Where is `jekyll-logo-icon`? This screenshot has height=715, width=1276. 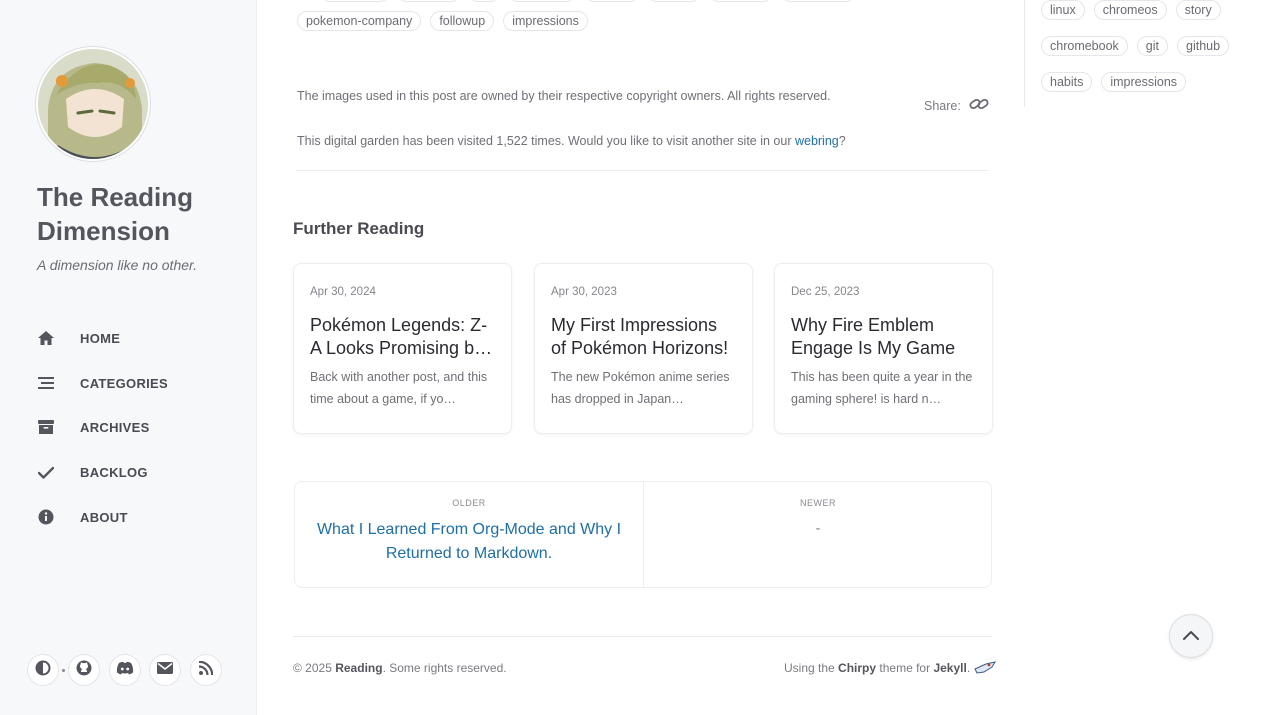 jekyll-logo-icon is located at coordinates (985, 668).